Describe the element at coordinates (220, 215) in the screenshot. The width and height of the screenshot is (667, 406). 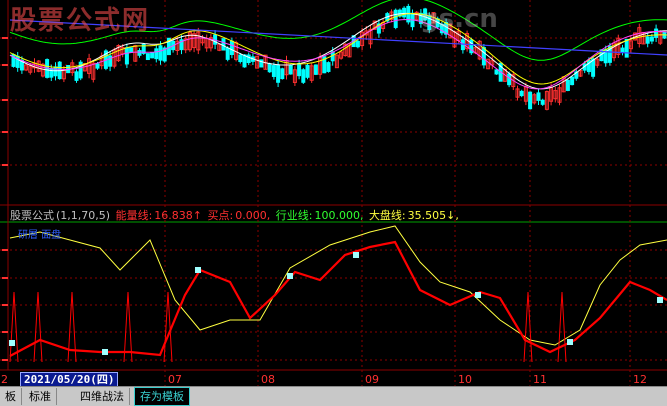
I see `buy-label: 买点:` at that location.